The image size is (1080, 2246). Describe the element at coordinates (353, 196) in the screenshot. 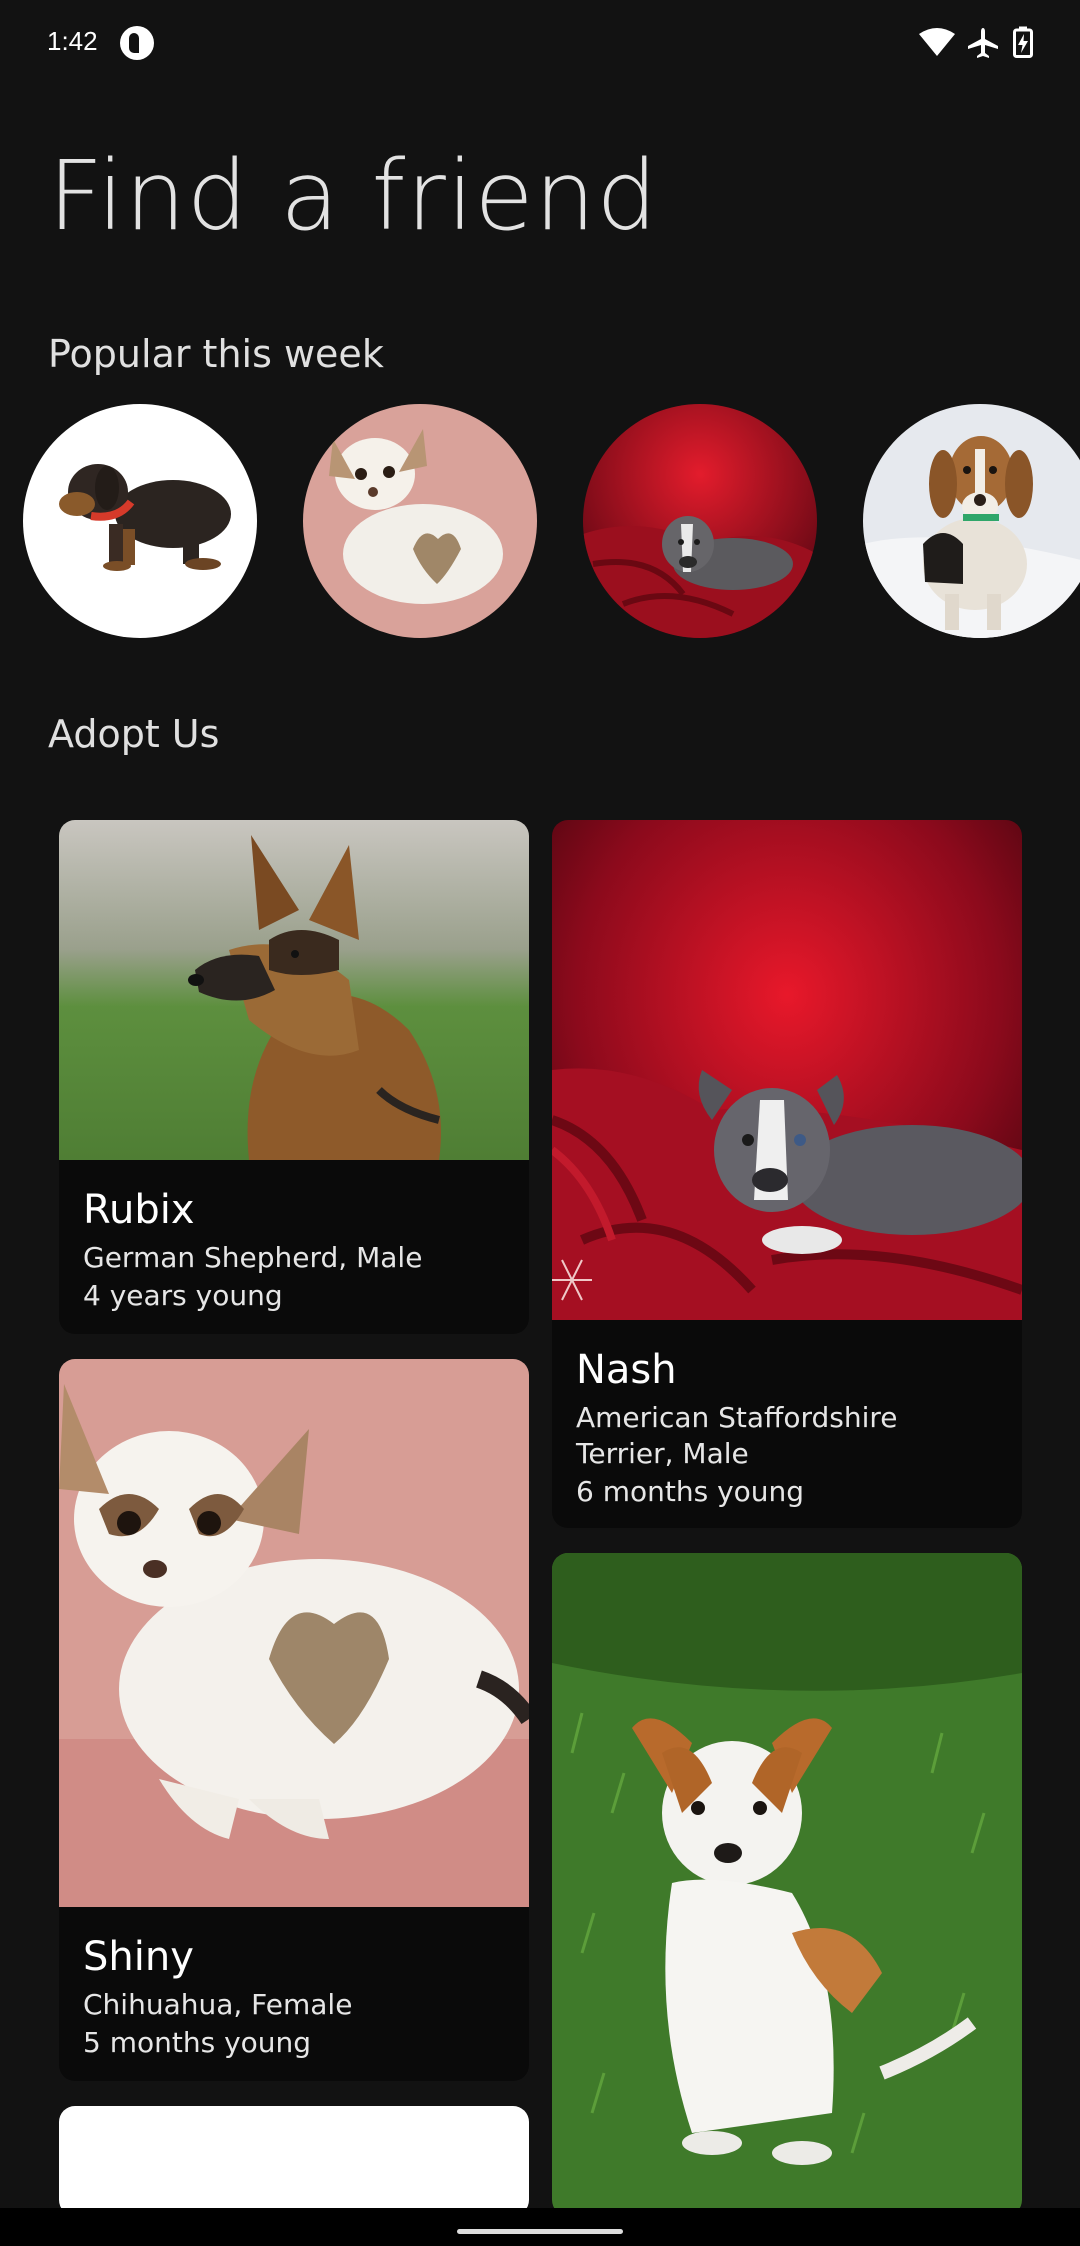

I see `page-title: Find a friend` at that location.